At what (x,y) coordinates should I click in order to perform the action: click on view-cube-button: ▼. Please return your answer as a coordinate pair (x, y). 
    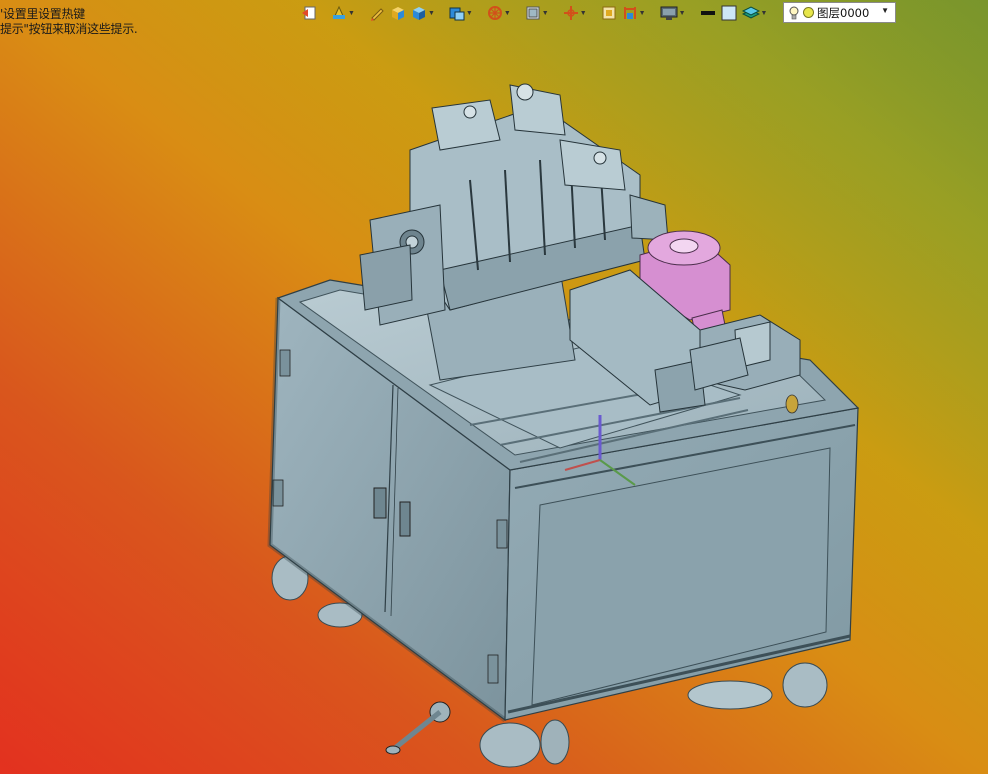
    Looking at the image, I should click on (423, 13).